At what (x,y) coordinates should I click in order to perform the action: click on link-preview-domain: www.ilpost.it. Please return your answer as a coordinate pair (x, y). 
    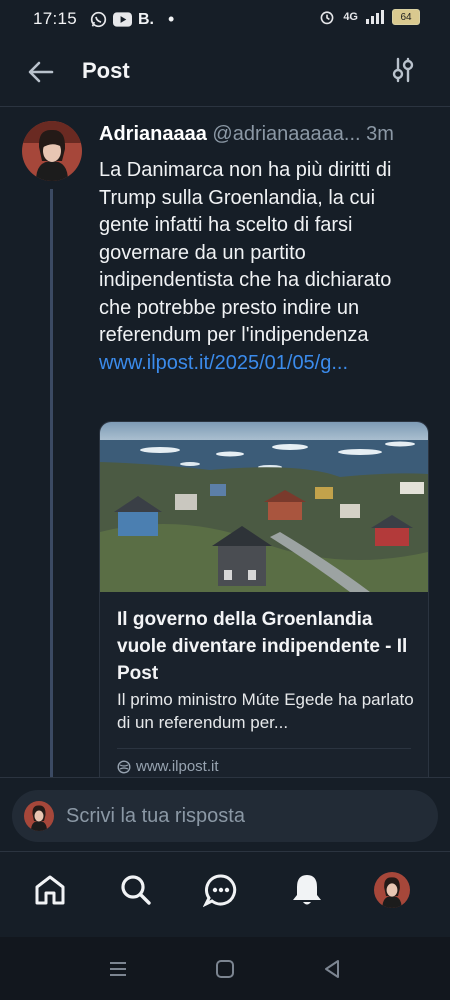
    Looking at the image, I should click on (168, 766).